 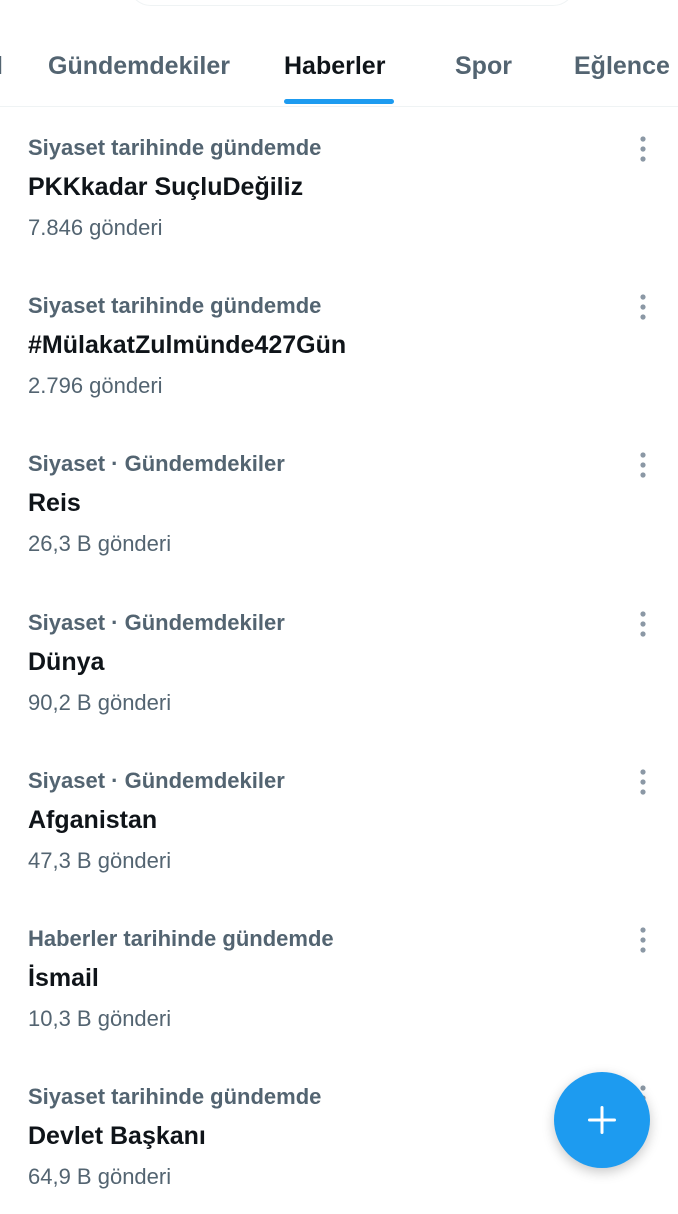 I want to click on tab-bar: l Gündemdekiler Haberler Spor Eğlence, so click(x=339, y=53).